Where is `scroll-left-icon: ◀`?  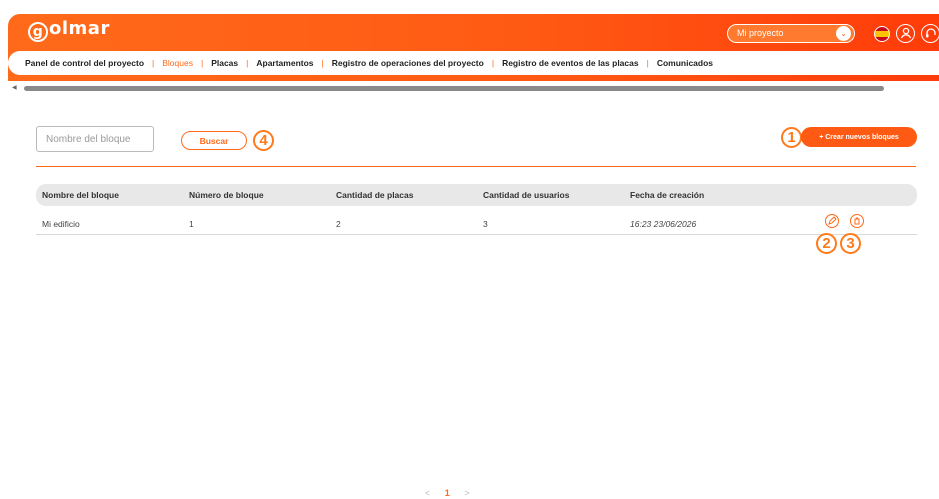 scroll-left-icon: ◀ is located at coordinates (14, 88).